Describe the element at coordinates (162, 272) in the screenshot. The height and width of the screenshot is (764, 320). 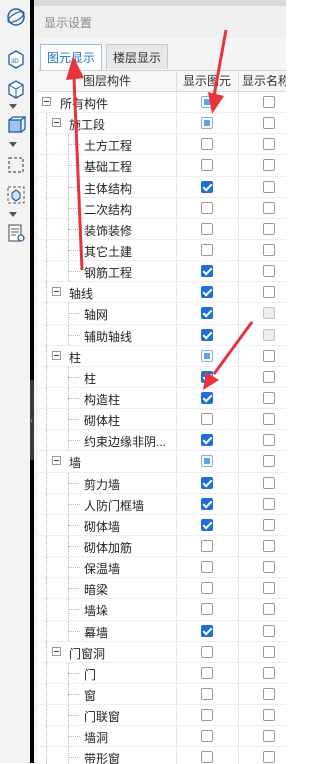
I see `tree-row: 钢筋工程` at that location.